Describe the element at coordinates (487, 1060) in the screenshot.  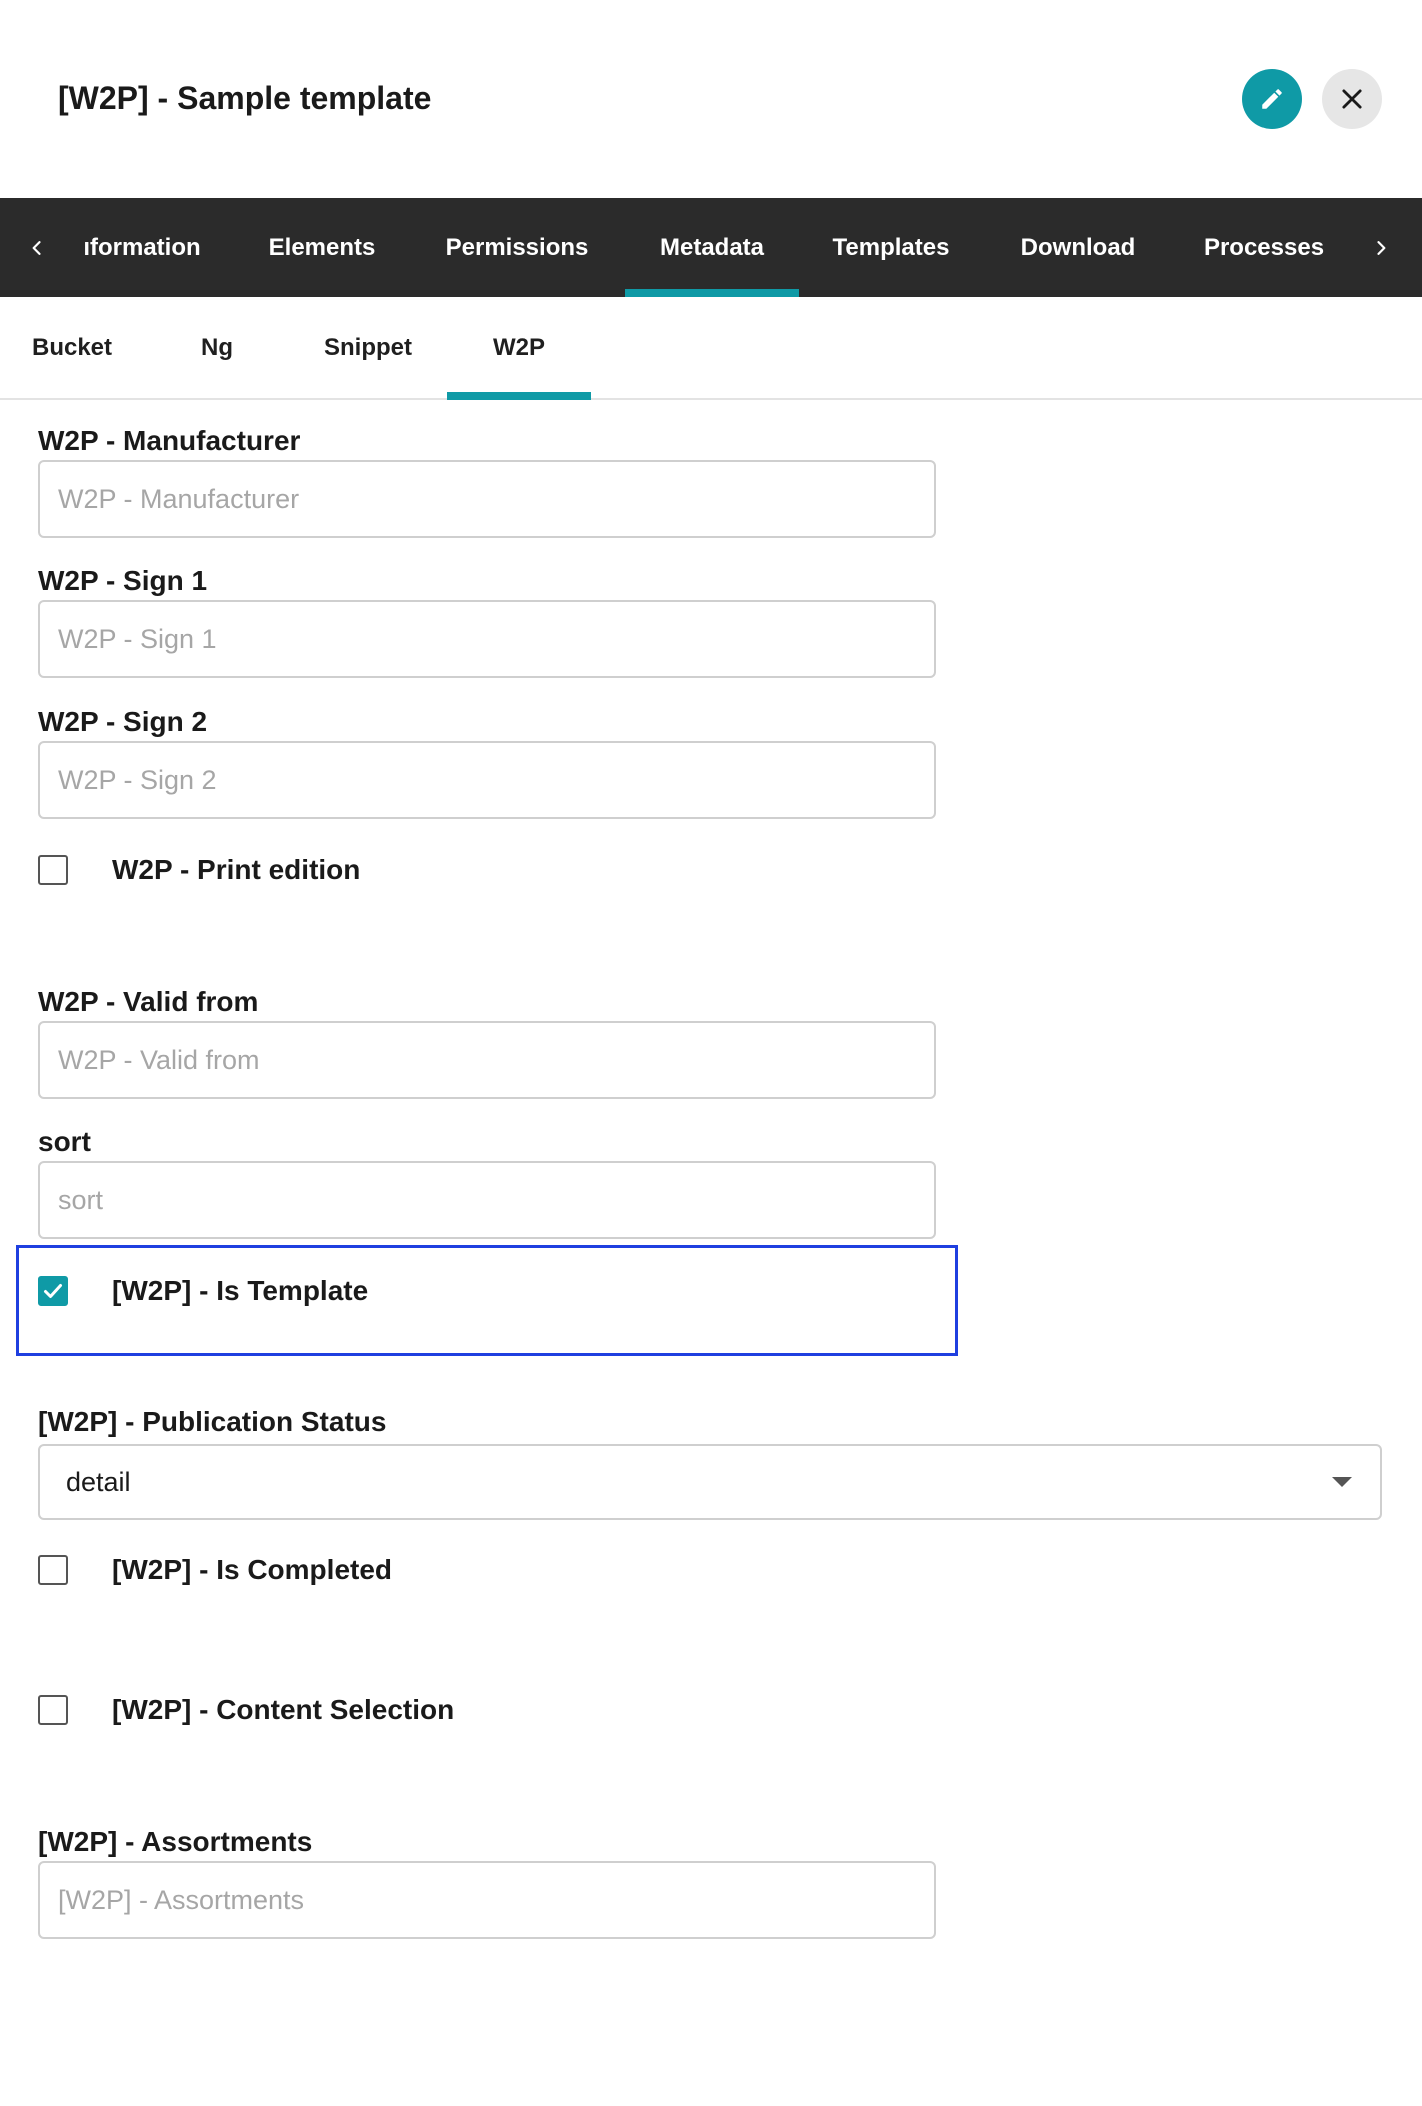
I see `valid-from-input` at that location.